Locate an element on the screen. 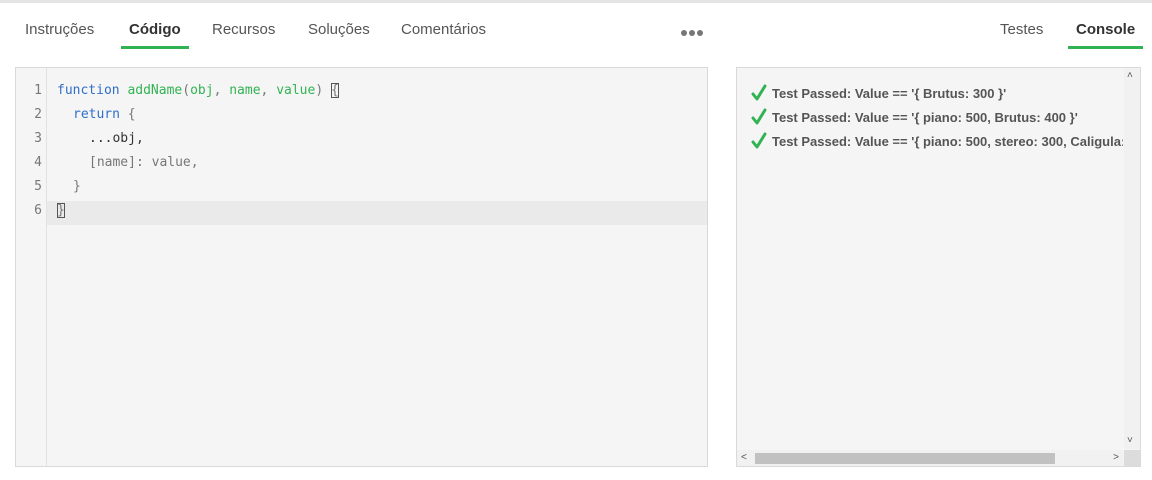  line-number: 3 is located at coordinates (38, 138).